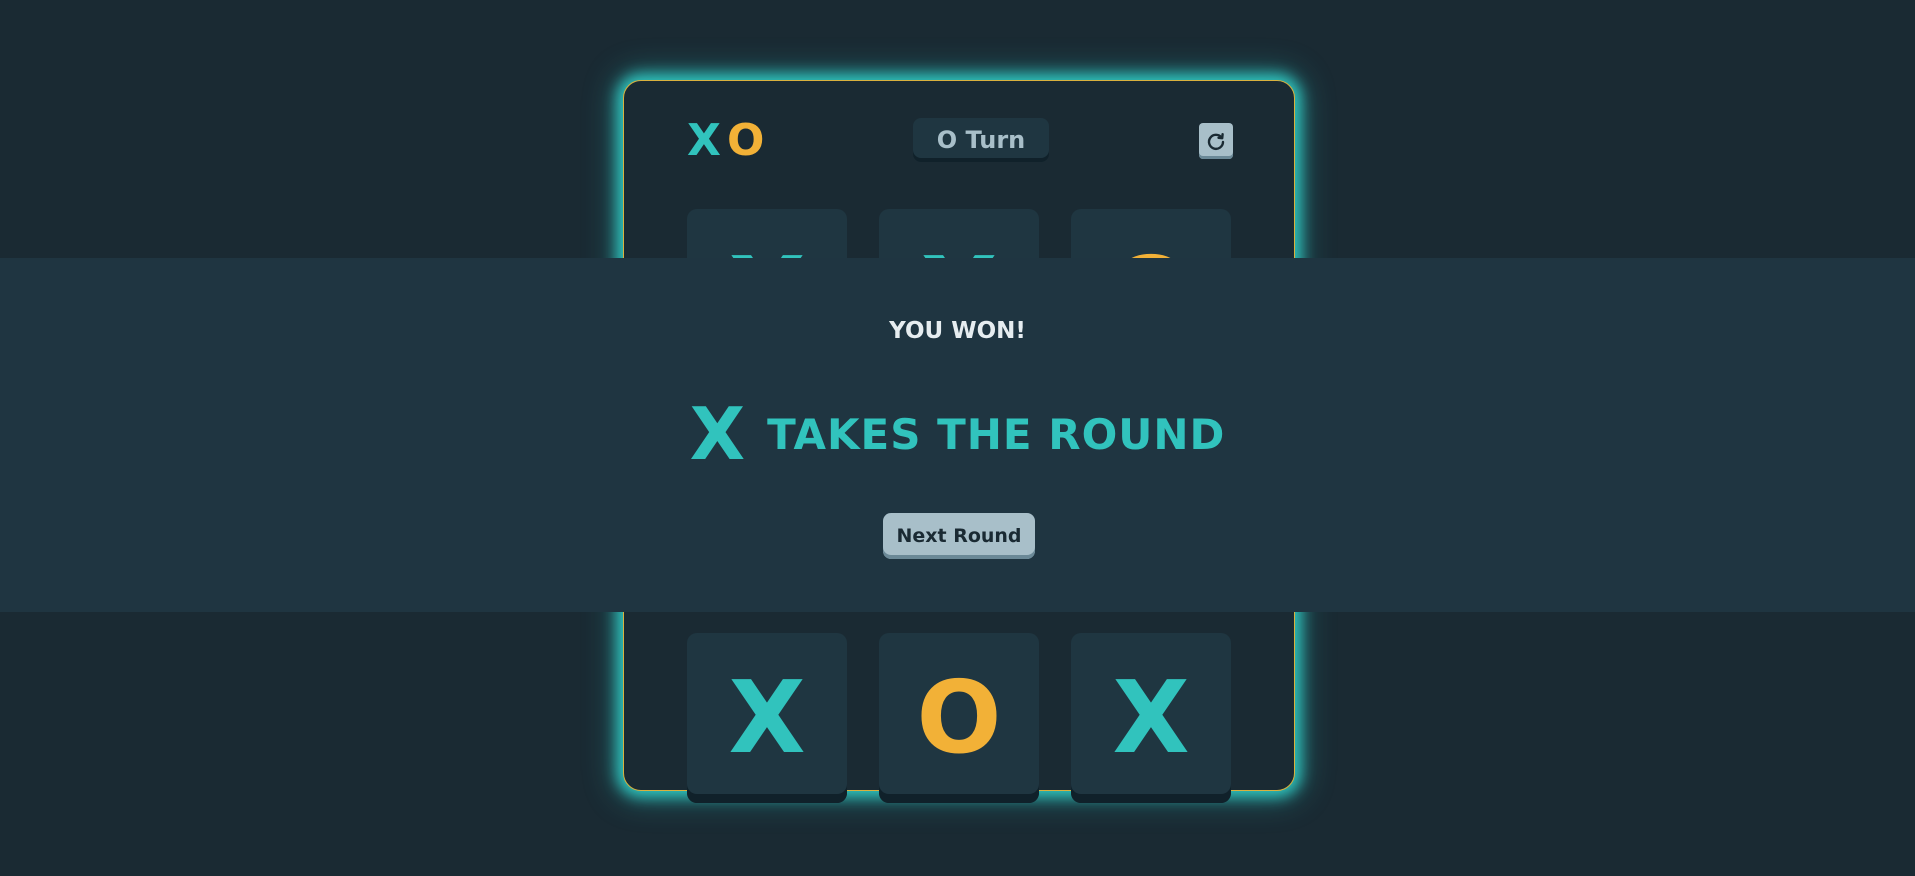 This screenshot has width=1915, height=876. What do you see at coordinates (959, 536) in the screenshot?
I see `next-round-button: Next Round` at bounding box center [959, 536].